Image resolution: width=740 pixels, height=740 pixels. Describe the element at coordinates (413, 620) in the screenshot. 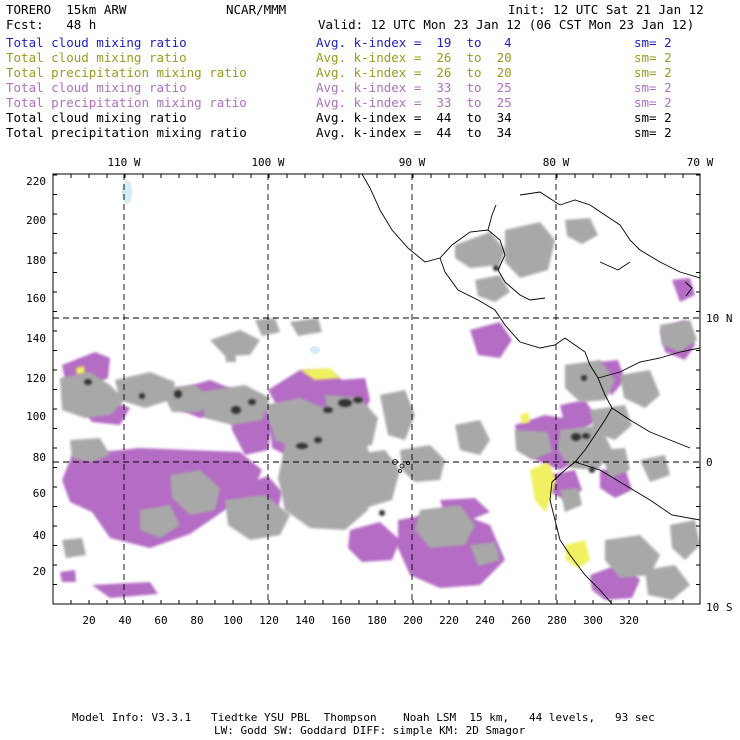

I see `x-tick-label: 200` at that location.